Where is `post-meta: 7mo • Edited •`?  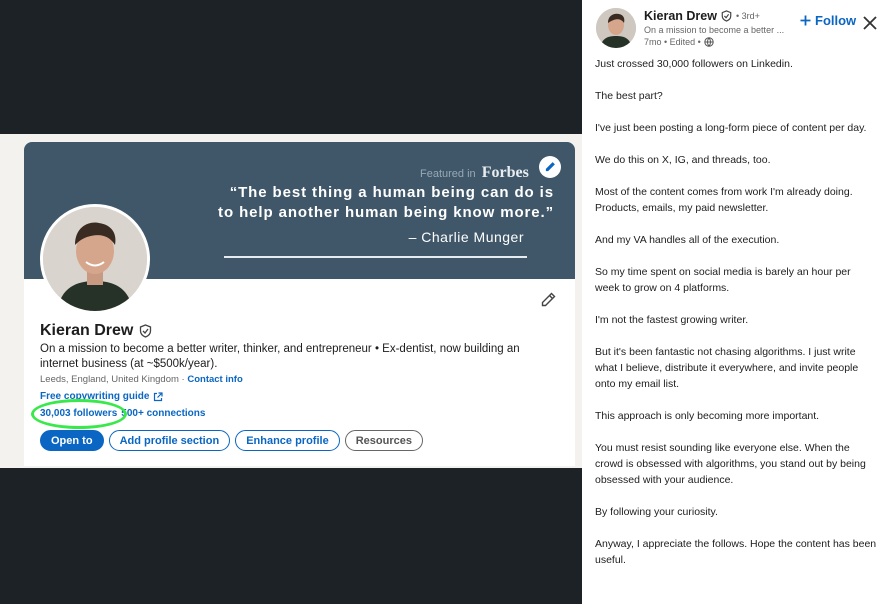
post-meta: 7mo • Edited • is located at coordinates (679, 42).